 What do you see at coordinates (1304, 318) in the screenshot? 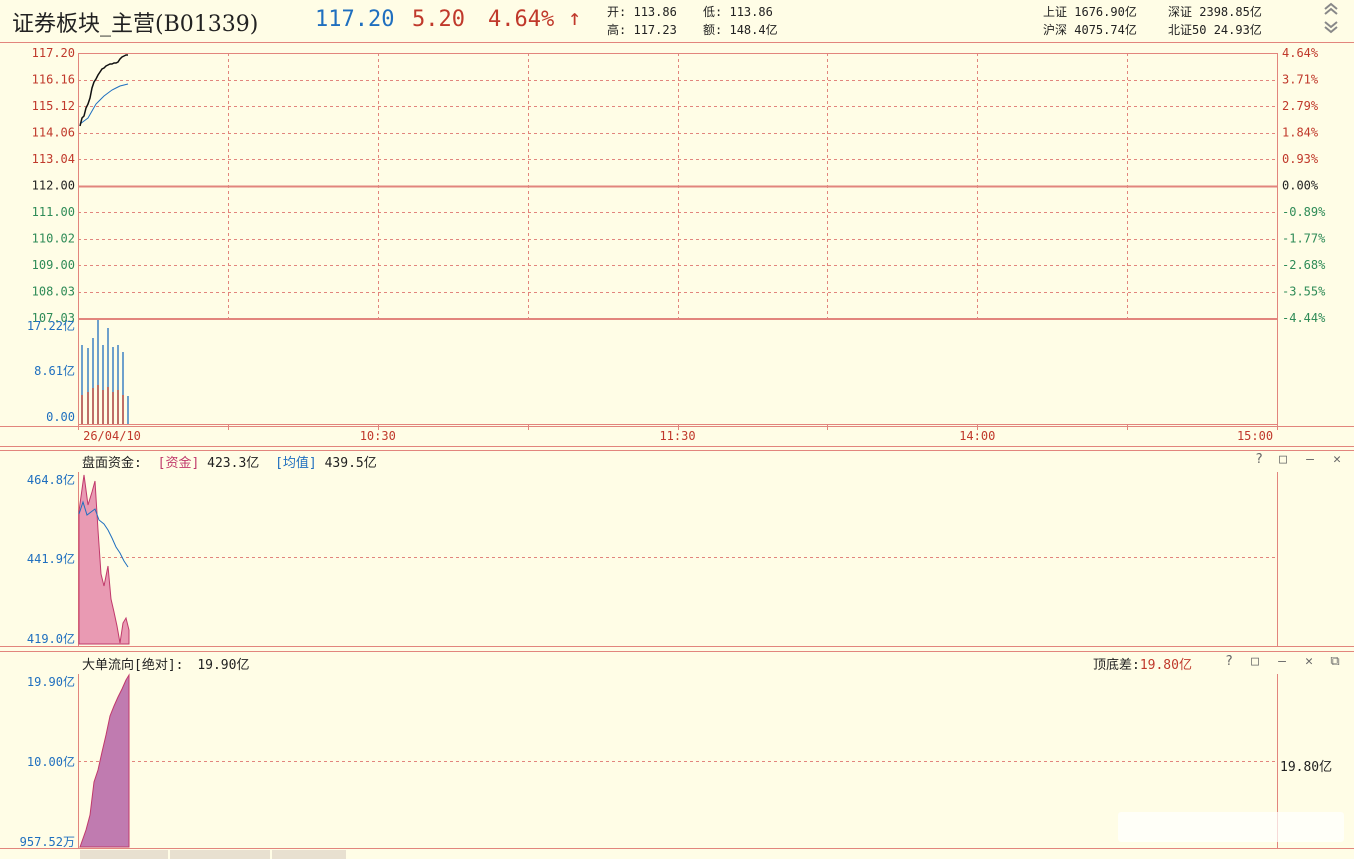
I see `pct-tick-label: -4.44%` at bounding box center [1304, 318].